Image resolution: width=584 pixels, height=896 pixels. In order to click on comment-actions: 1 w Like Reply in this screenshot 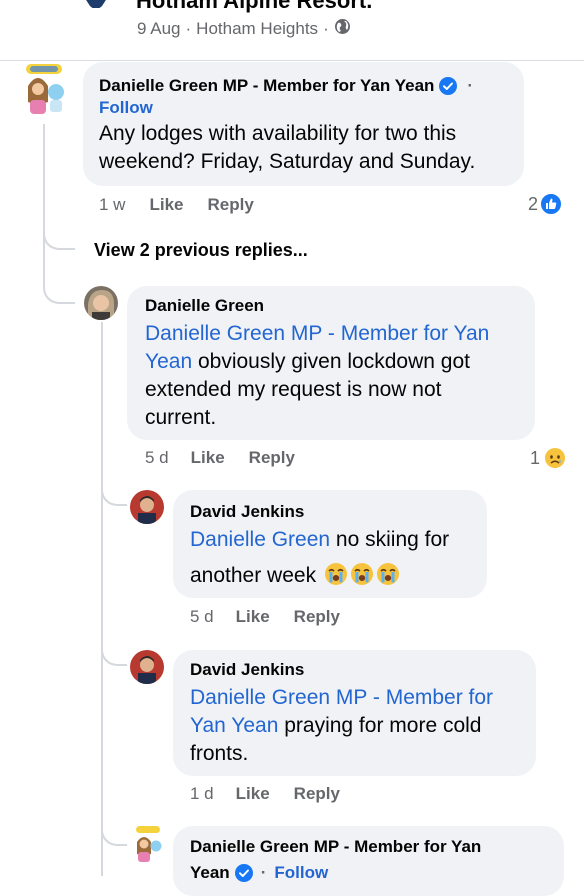, I will do `click(176, 205)`.